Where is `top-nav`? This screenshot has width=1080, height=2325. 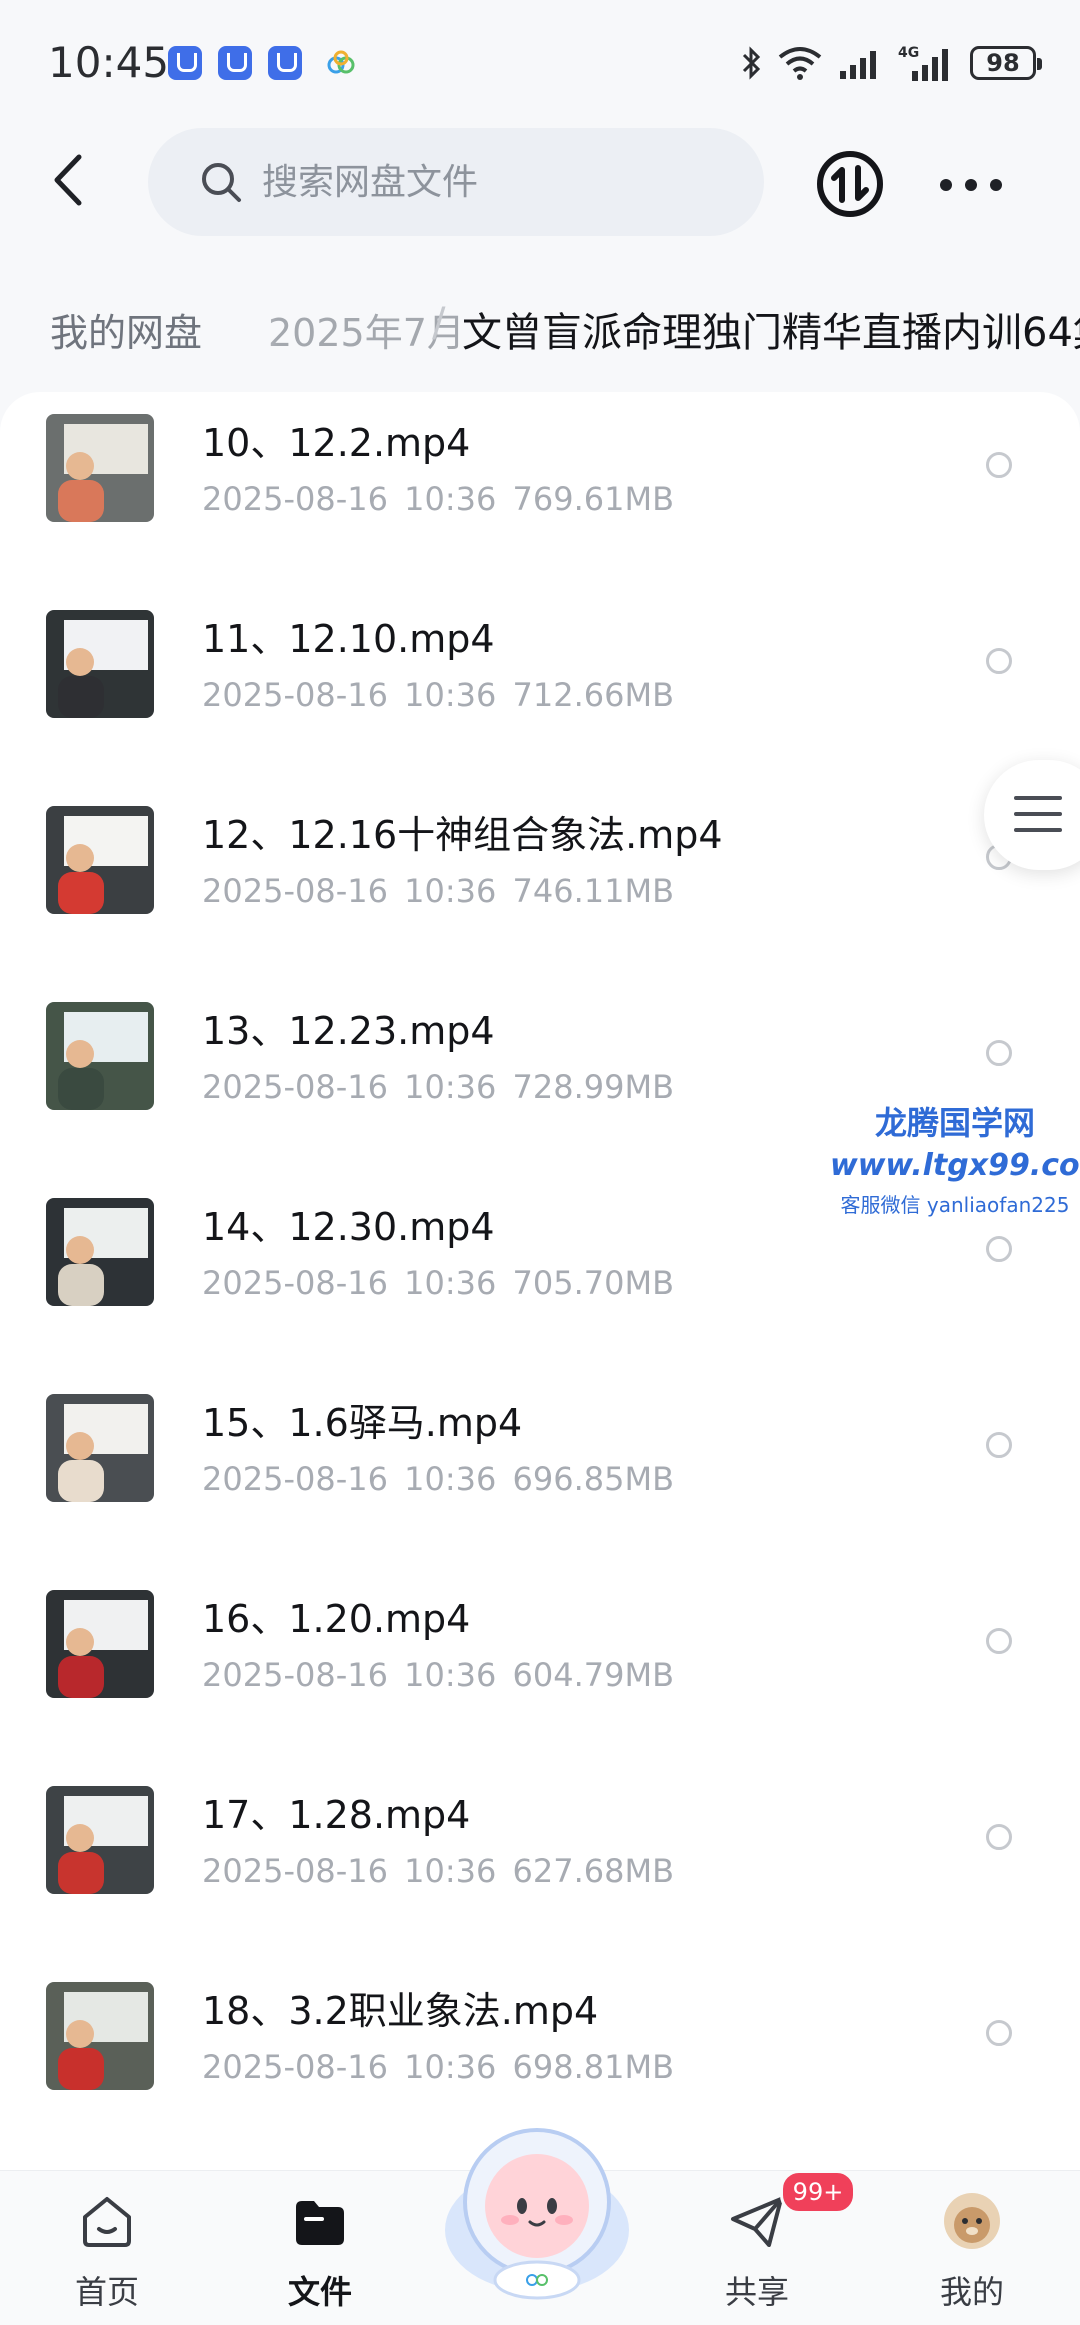
top-nav is located at coordinates (540, 180).